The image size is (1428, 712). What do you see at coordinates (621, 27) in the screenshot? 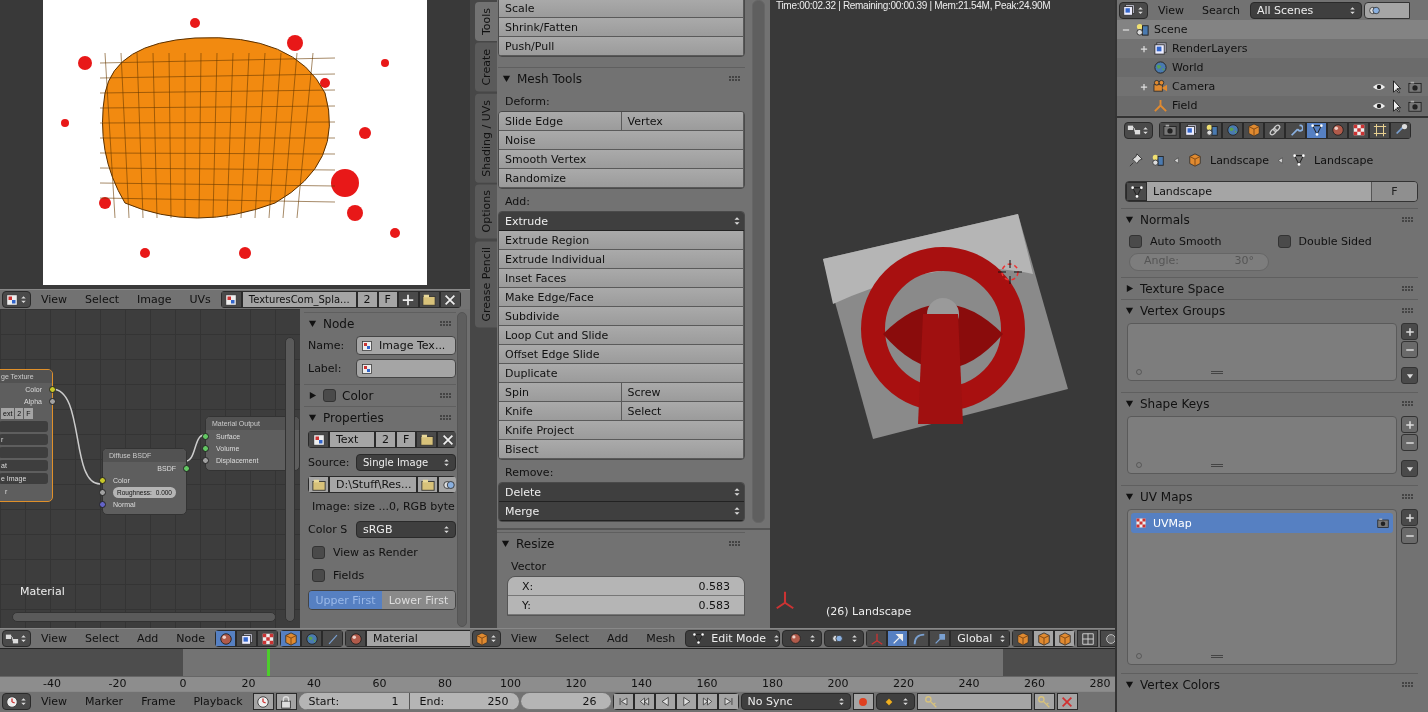
I see `tool-button: Shrink/Fatten` at bounding box center [621, 27].